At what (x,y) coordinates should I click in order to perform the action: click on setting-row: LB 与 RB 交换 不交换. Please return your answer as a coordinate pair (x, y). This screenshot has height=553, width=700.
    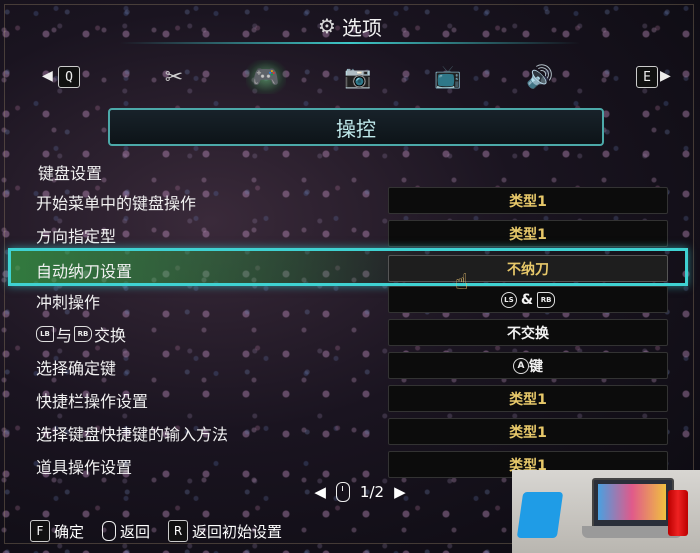
    Looking at the image, I should click on (348, 332).